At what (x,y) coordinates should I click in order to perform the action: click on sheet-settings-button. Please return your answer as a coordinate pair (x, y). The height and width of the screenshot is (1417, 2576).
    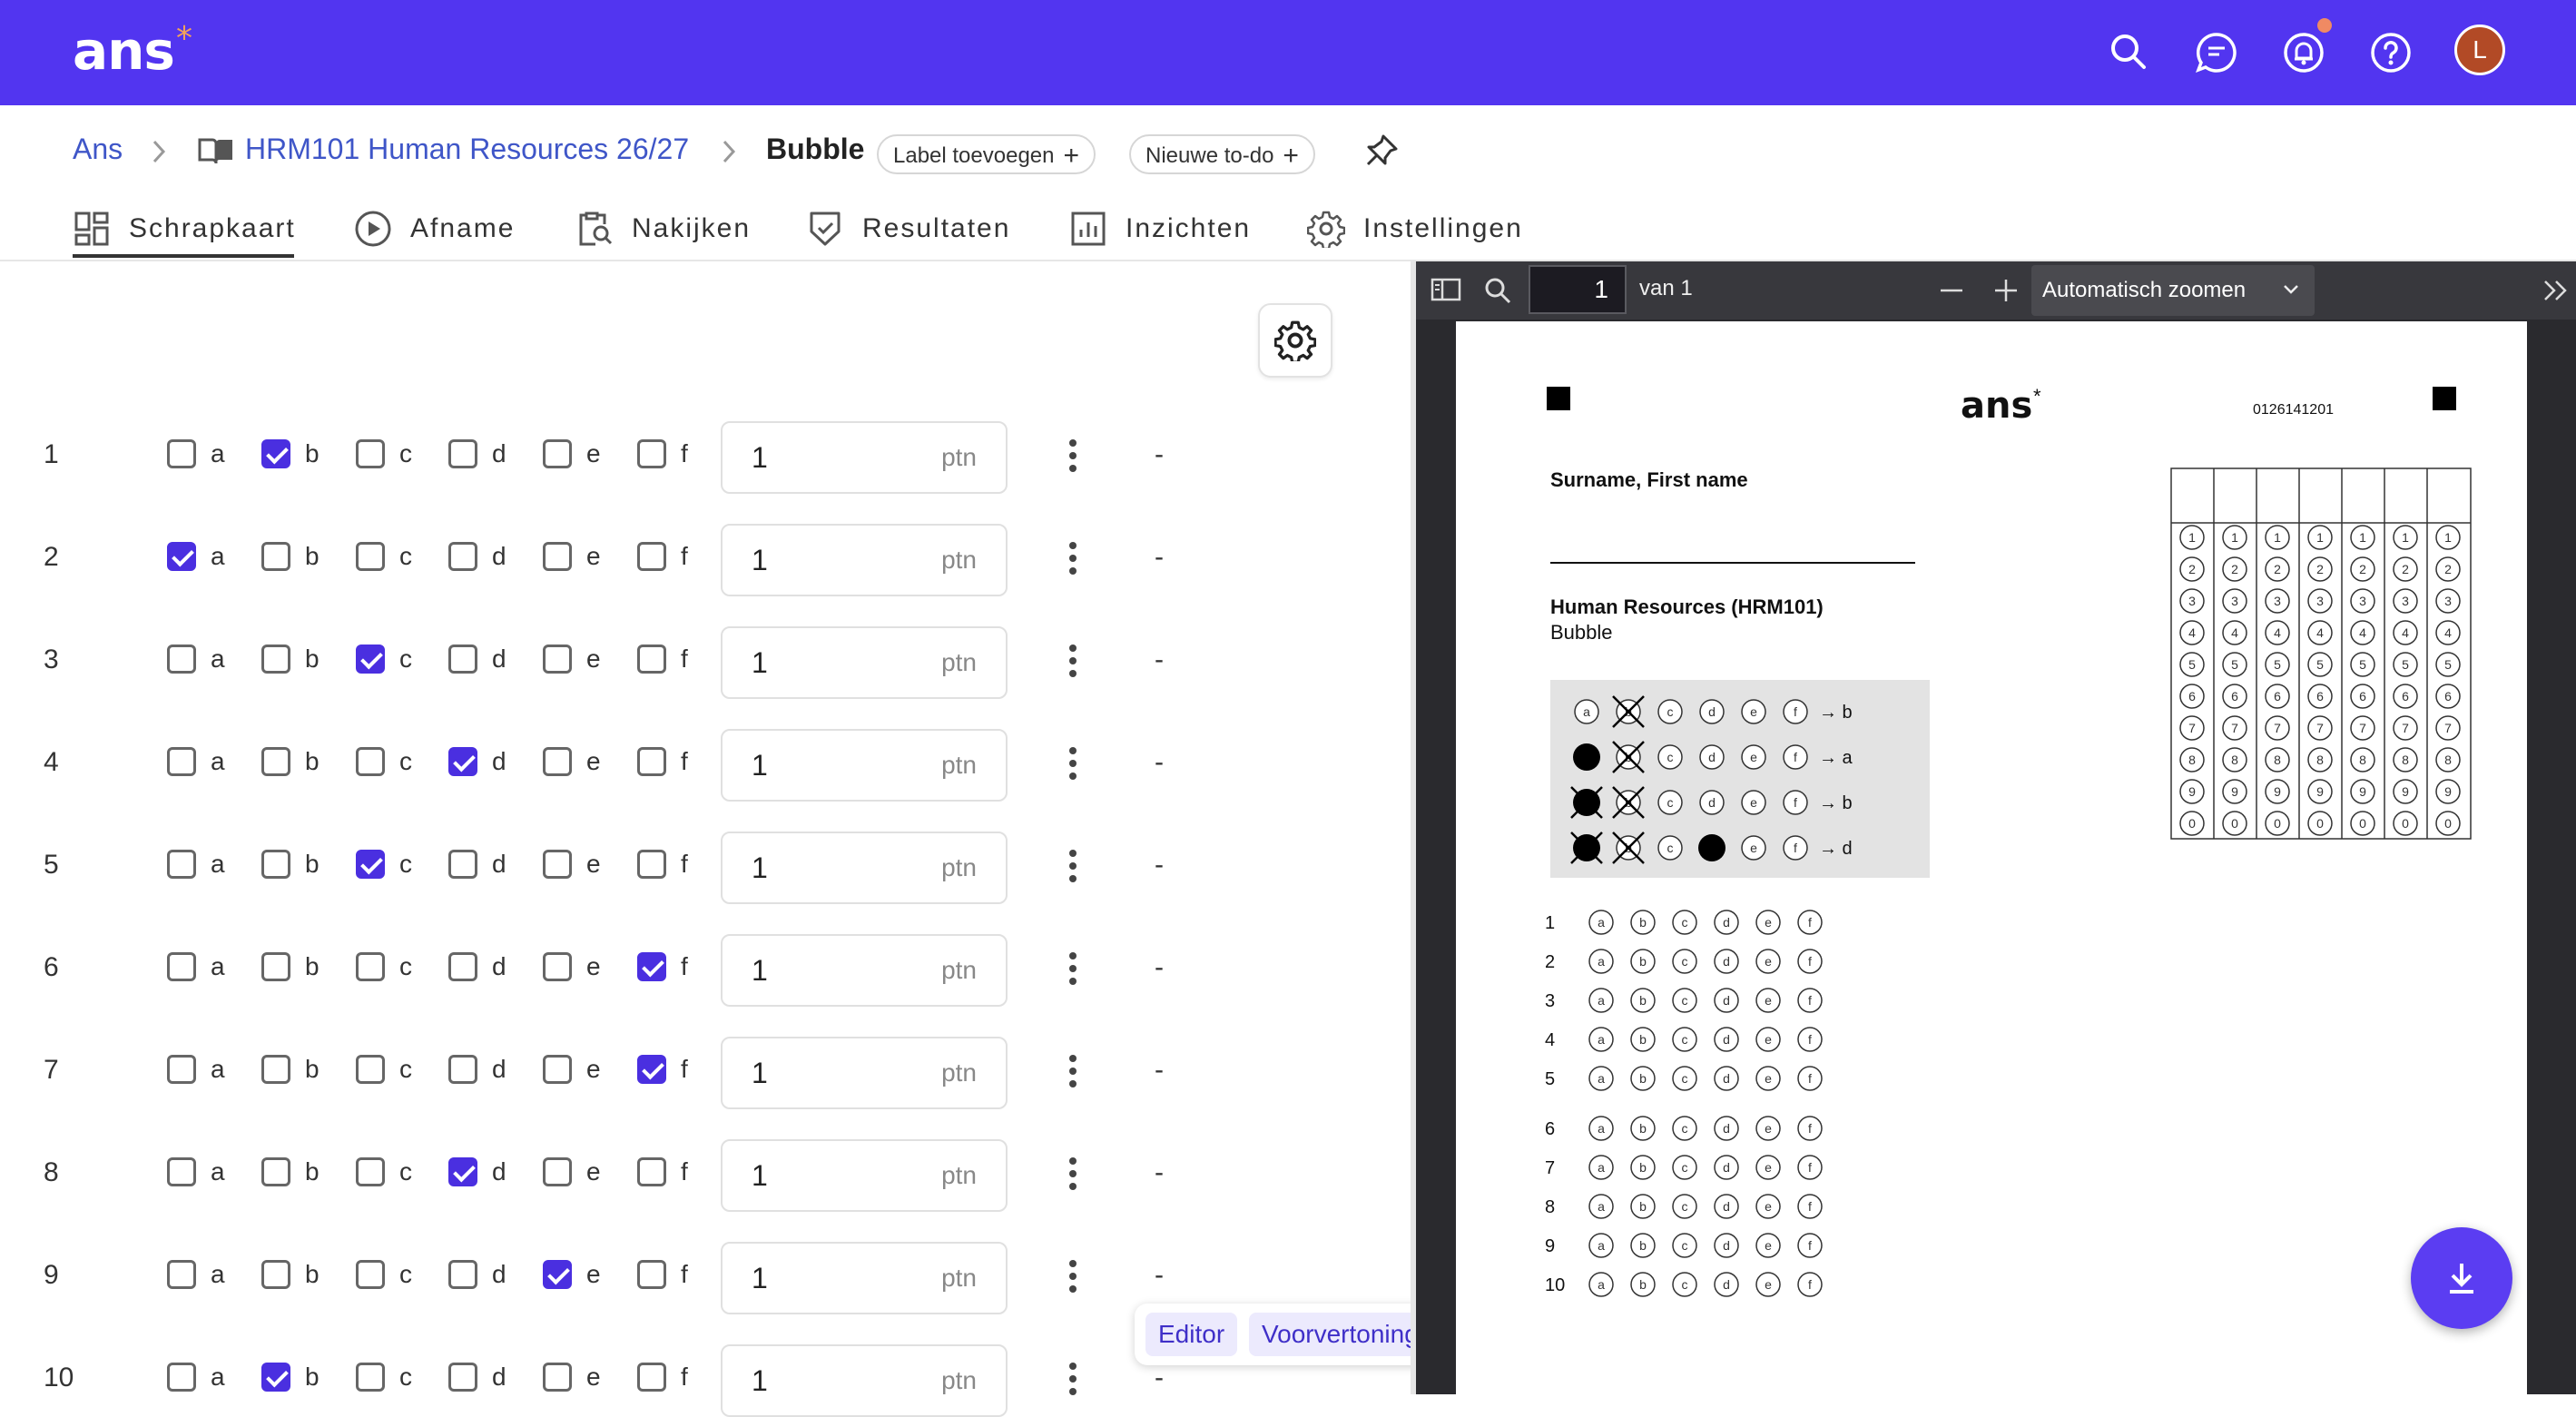
    Looking at the image, I should click on (1295, 340).